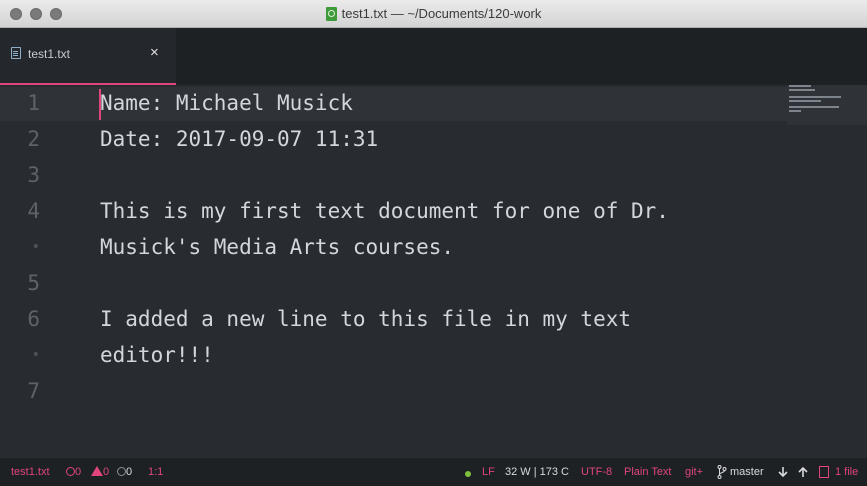 The image size is (867, 486). Describe the element at coordinates (16, 53) in the screenshot. I see `document-icon` at that location.